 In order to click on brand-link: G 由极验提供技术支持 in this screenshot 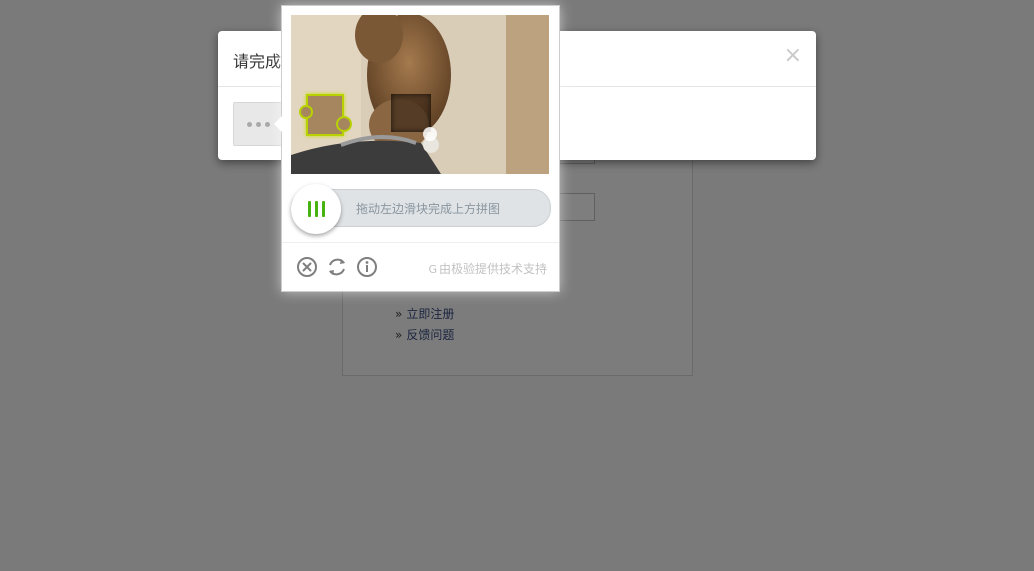, I will do `click(487, 268)`.